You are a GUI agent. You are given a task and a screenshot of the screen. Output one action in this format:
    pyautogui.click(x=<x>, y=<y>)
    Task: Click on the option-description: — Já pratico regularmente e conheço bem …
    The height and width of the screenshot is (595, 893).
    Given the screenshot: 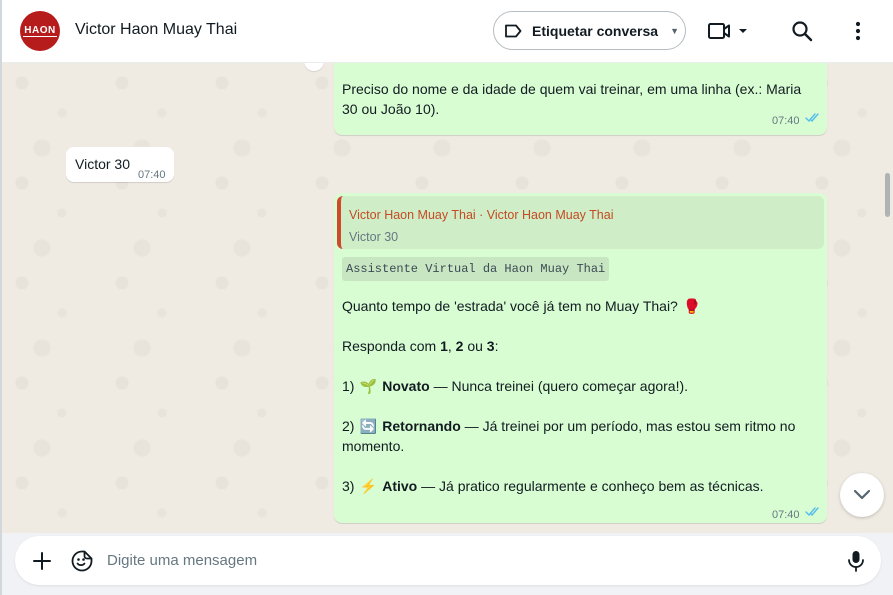 What is the action you would take?
    pyautogui.click(x=590, y=486)
    